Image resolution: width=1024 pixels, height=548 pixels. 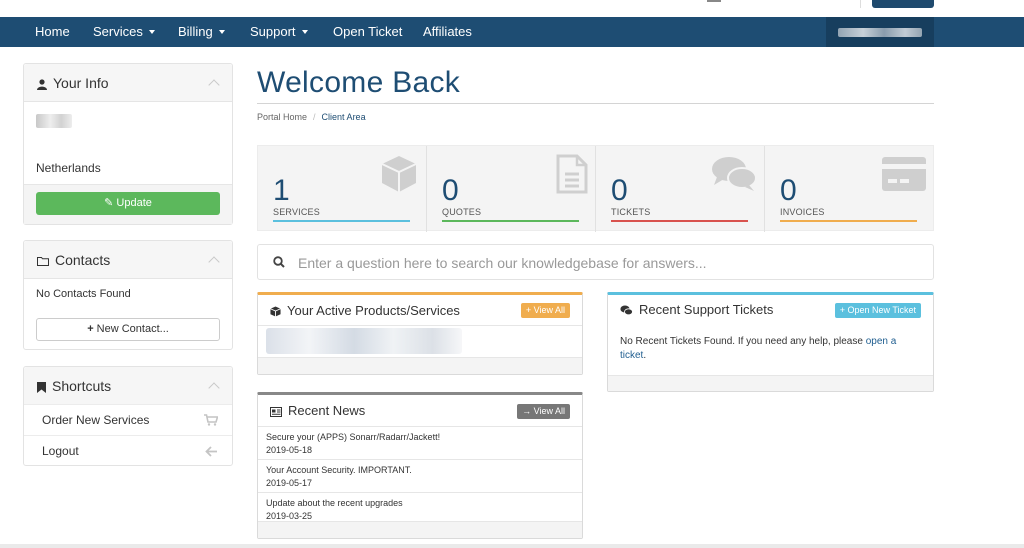 I want to click on recent-tickets-title: Recent Support Tickets, so click(x=696, y=309).